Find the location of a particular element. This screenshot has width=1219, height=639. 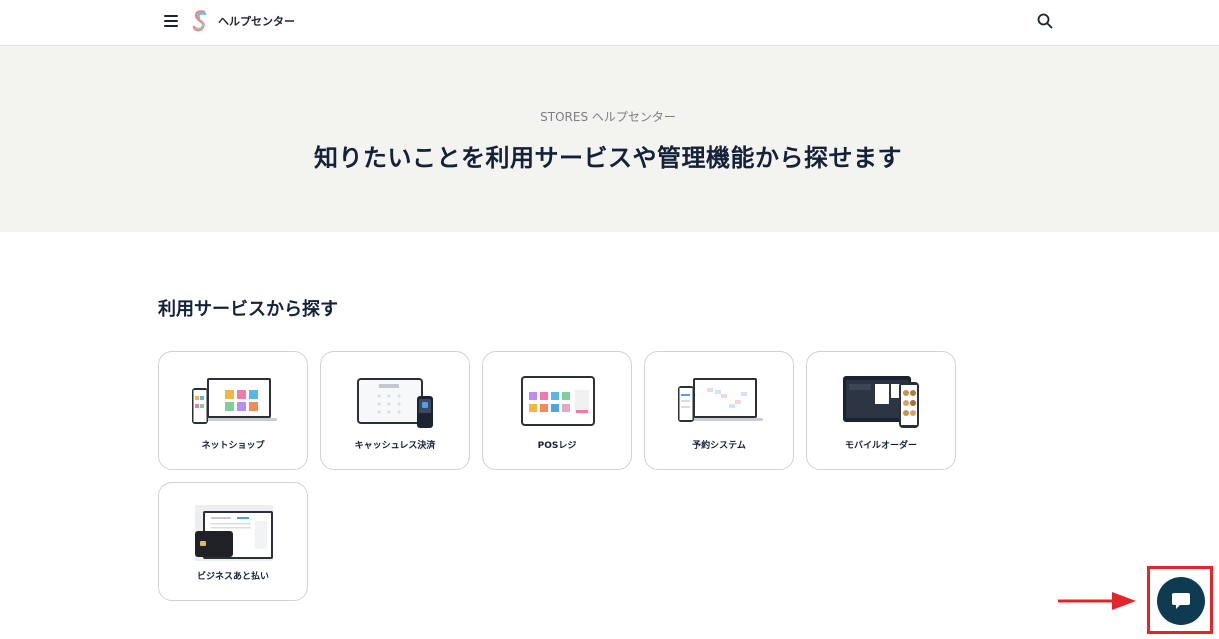

cashless-illustration is located at coordinates (395, 403).